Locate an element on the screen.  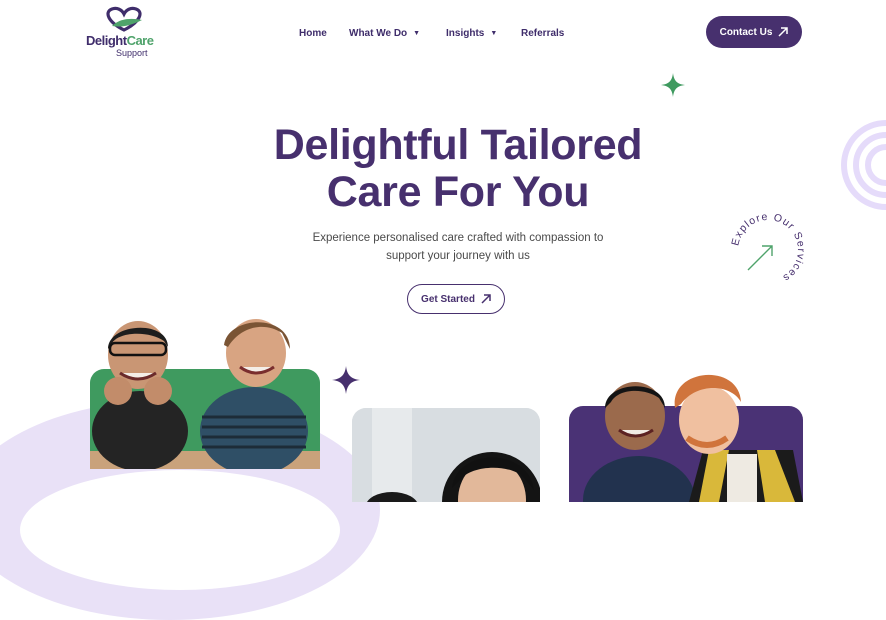
nav-item-label: Home is located at coordinates (313, 33).